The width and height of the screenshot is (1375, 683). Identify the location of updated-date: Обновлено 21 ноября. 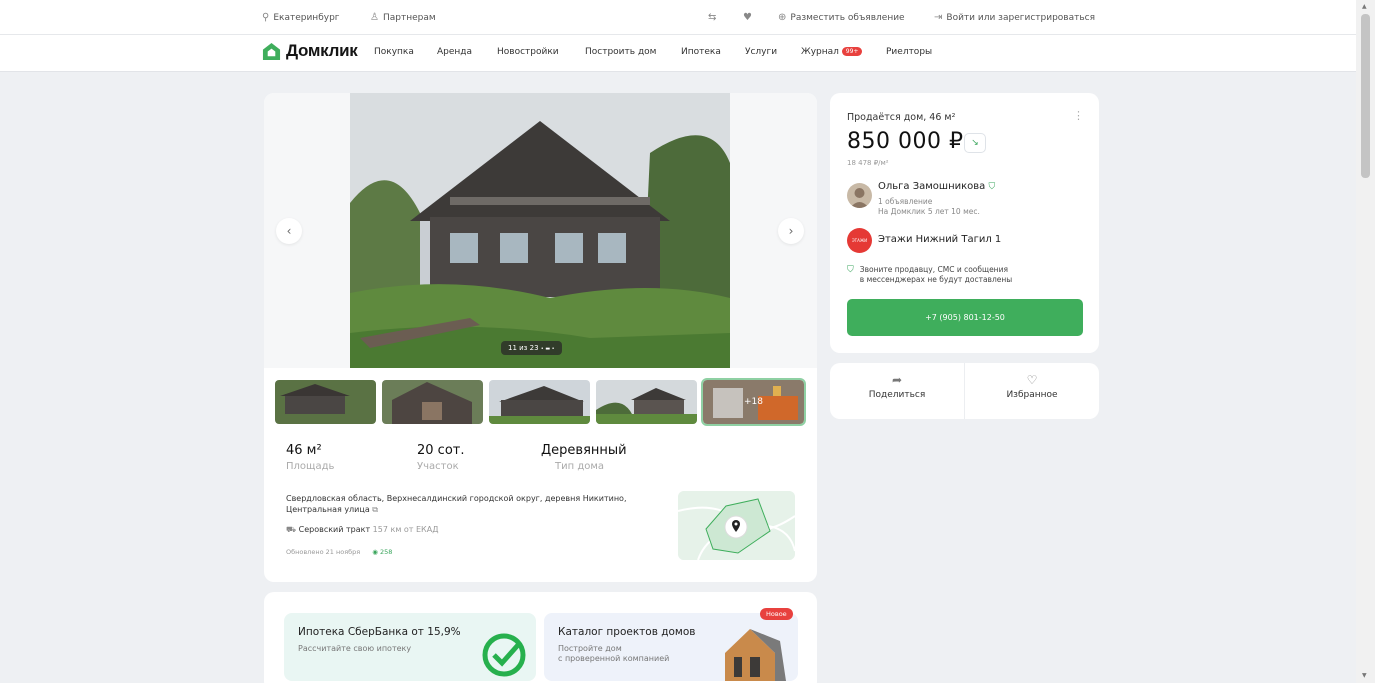
(323, 552).